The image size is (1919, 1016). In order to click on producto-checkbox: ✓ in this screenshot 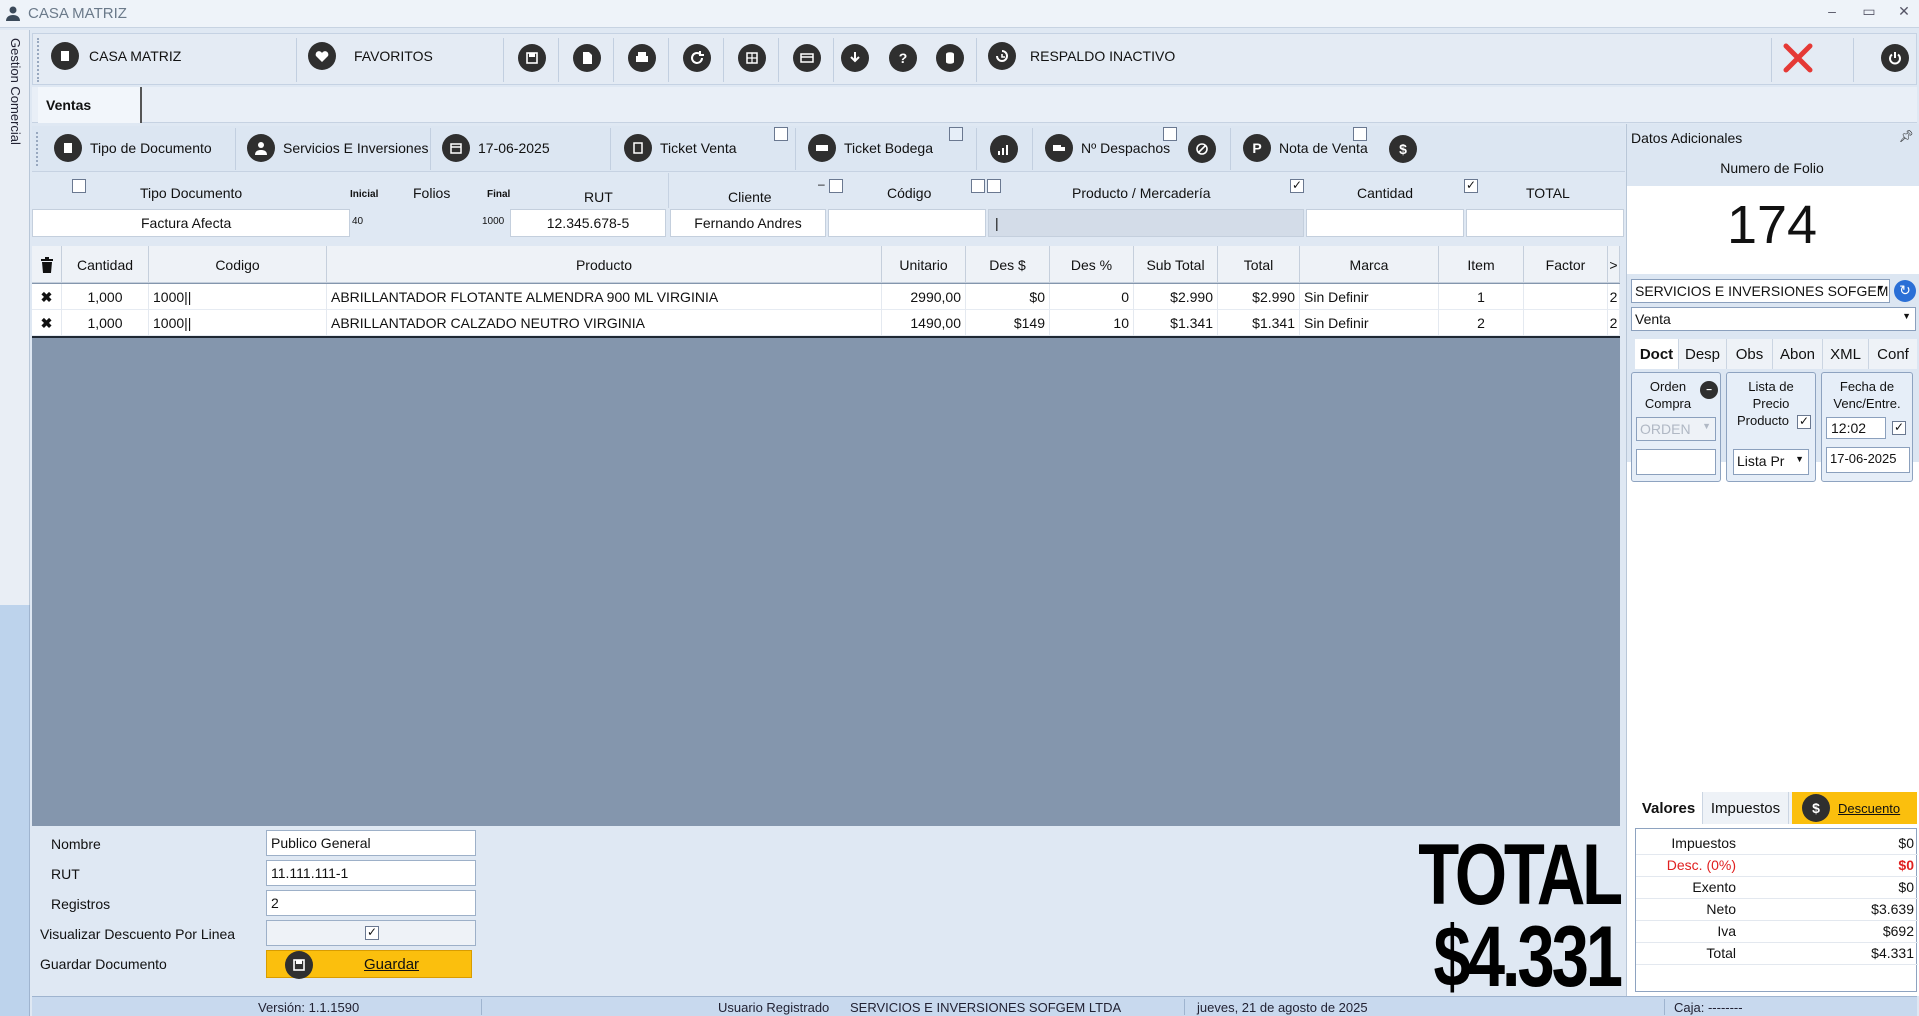, I will do `click(1297, 186)`.